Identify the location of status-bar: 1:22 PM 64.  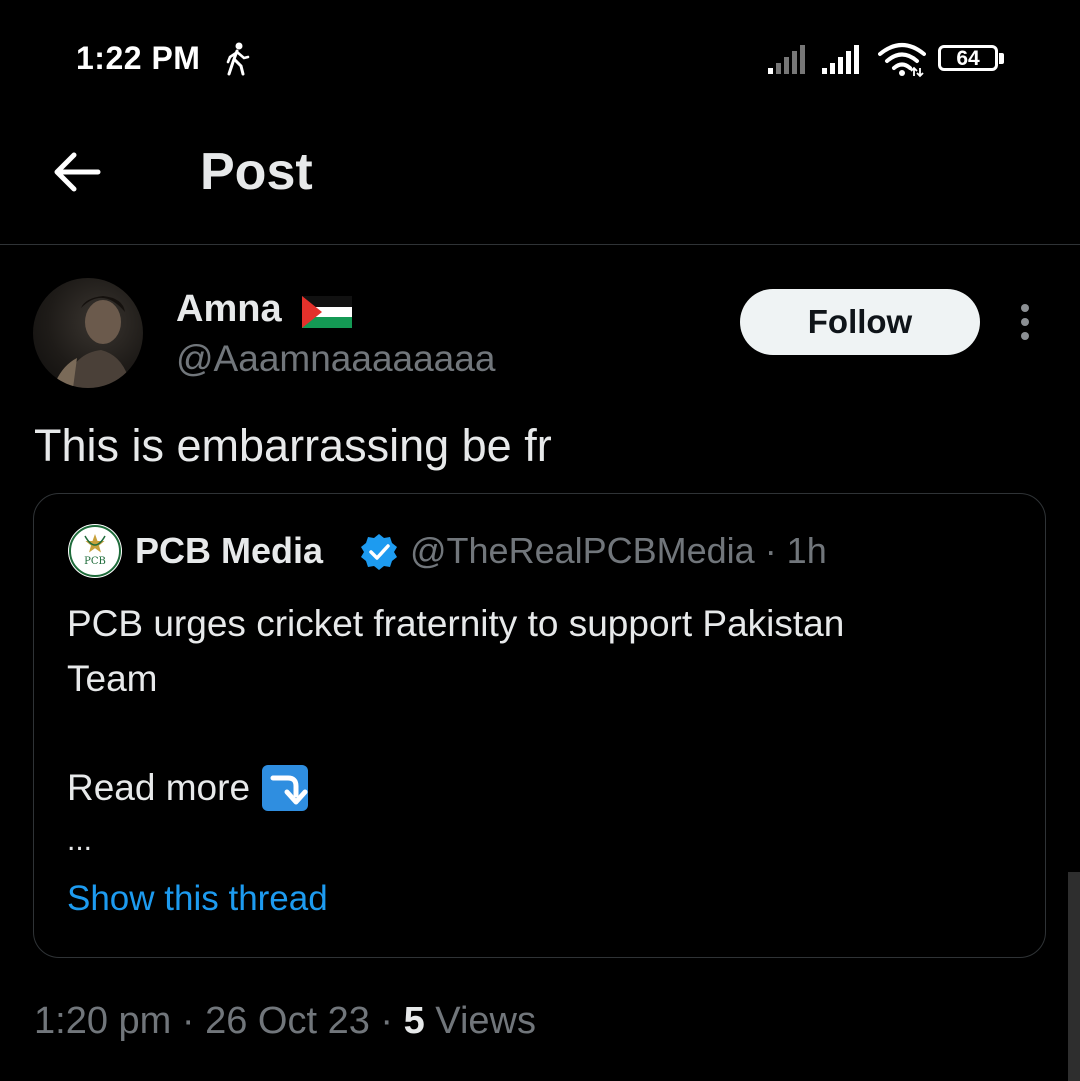
(540, 60).